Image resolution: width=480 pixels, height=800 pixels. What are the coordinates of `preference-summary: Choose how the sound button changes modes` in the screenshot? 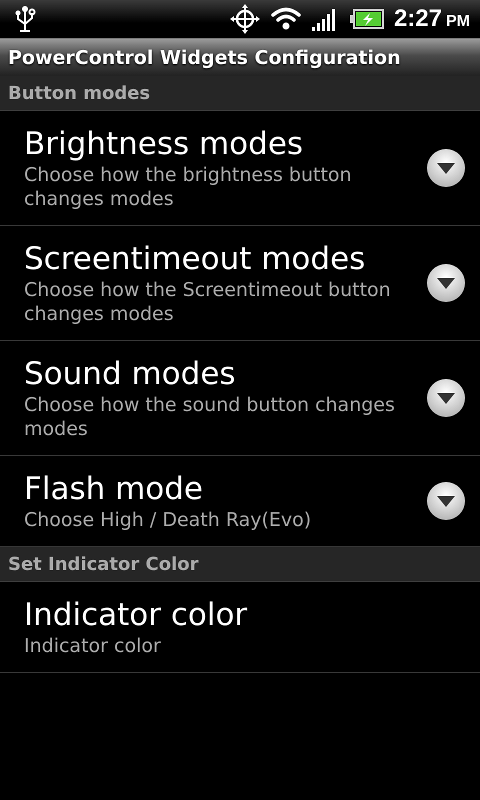 It's located at (210, 417).